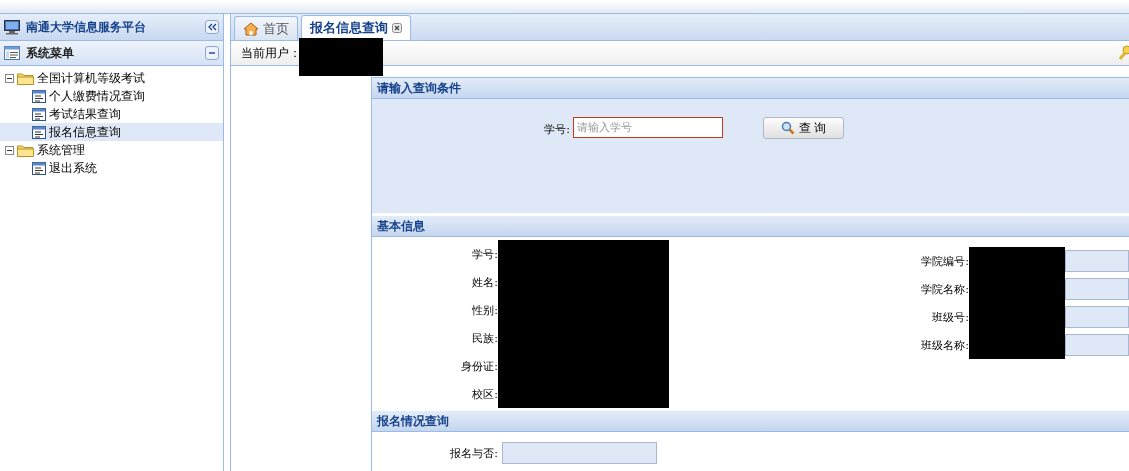  What do you see at coordinates (12, 53) in the screenshot?
I see `menu-list-icon` at bounding box center [12, 53].